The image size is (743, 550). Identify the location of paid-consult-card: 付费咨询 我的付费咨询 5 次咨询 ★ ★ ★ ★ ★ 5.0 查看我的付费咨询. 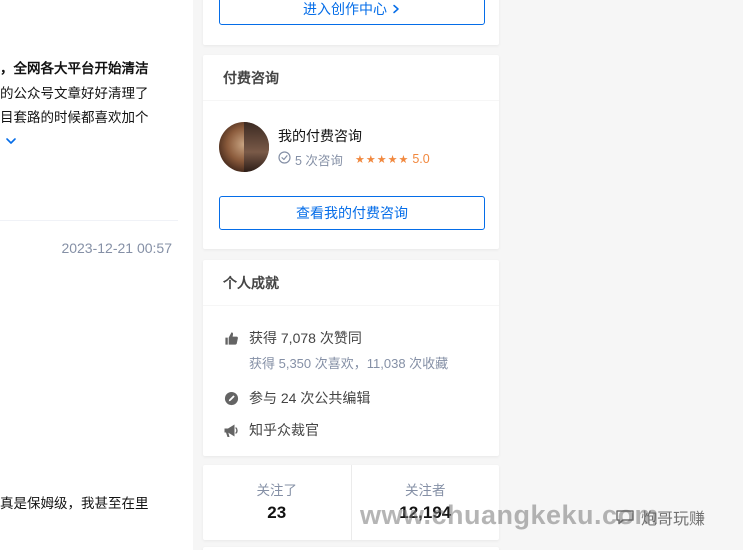
(351, 152).